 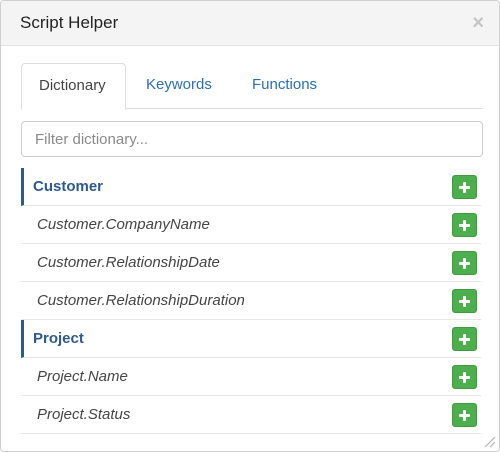 I want to click on tab-bar: Dictionary Keywords Functions, so click(x=252, y=86).